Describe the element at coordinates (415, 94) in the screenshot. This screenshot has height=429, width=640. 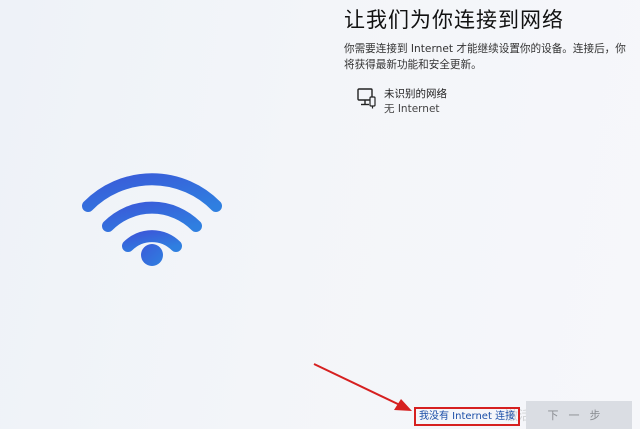
I see `network-name: 未识别的网络` at that location.